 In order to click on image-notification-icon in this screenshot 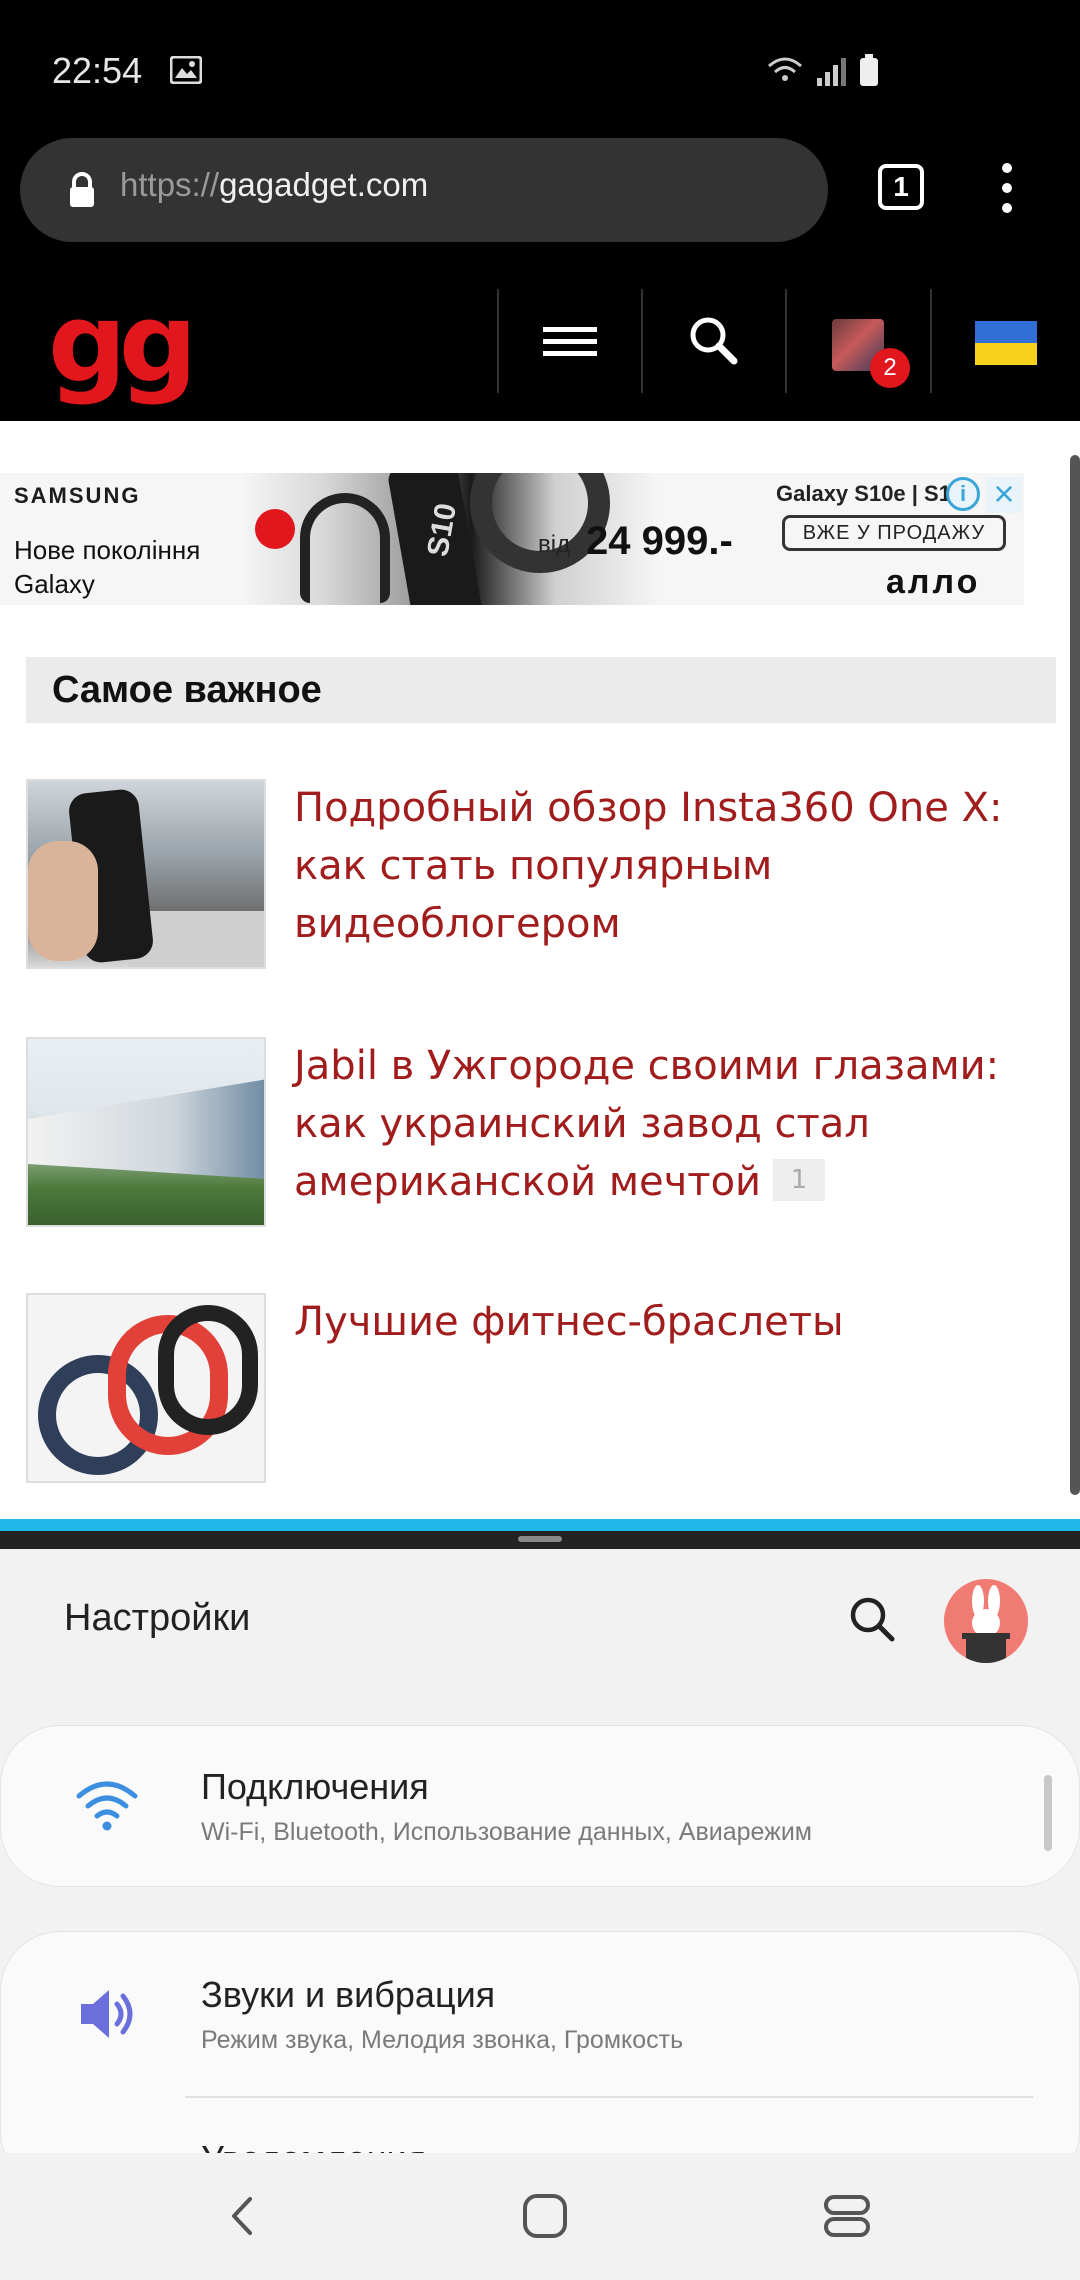, I will do `click(186, 70)`.